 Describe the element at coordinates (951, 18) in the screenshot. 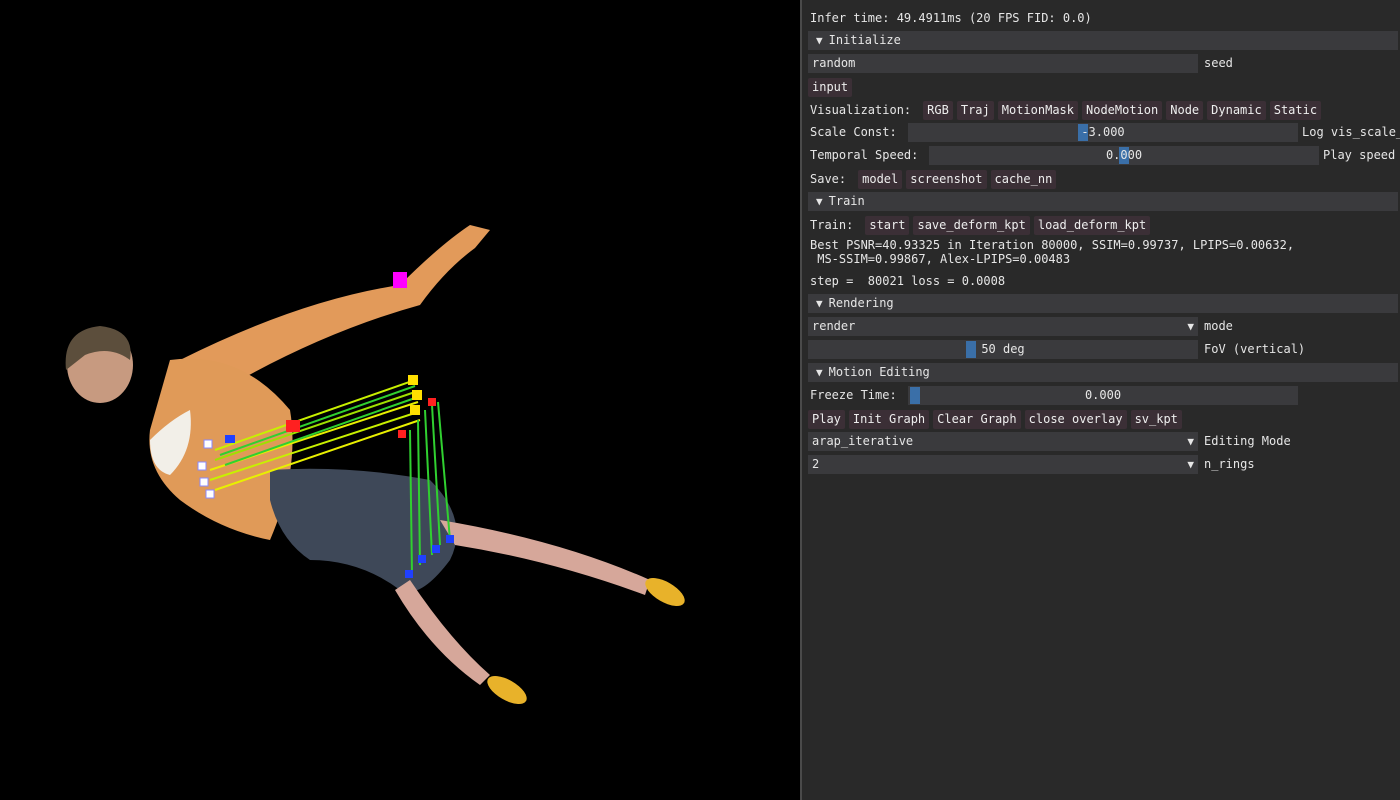

I see `infer-time-text: Infer time: 49.4911ms (20 FPS FID: 0.0)` at that location.